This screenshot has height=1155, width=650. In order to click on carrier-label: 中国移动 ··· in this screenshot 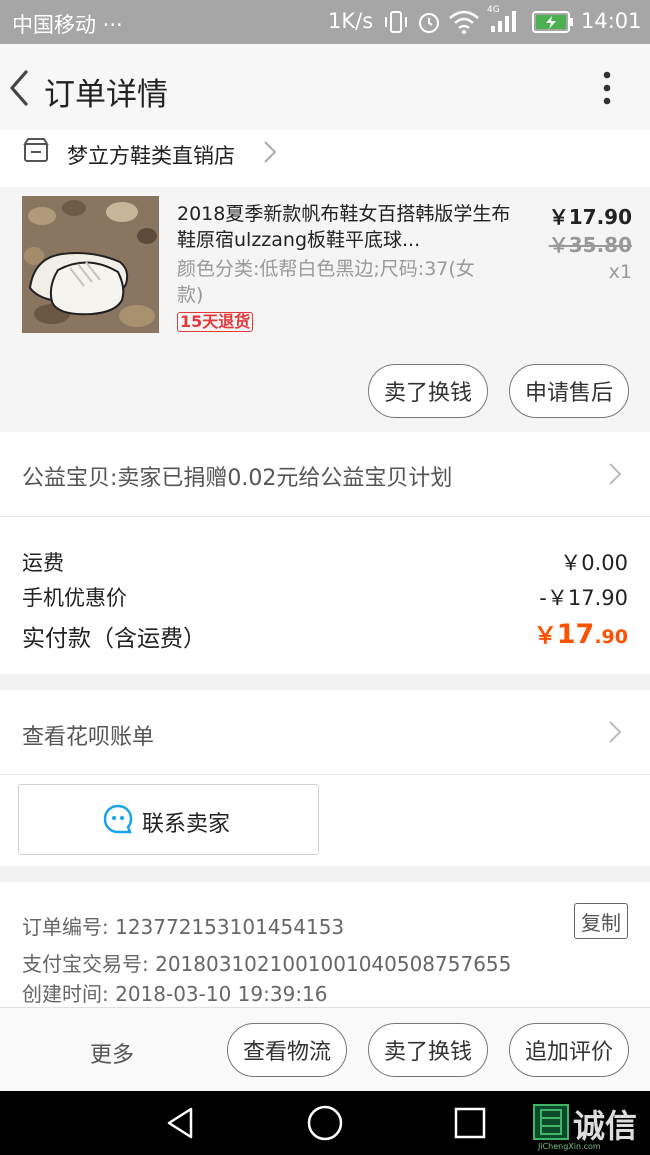, I will do `click(67, 25)`.